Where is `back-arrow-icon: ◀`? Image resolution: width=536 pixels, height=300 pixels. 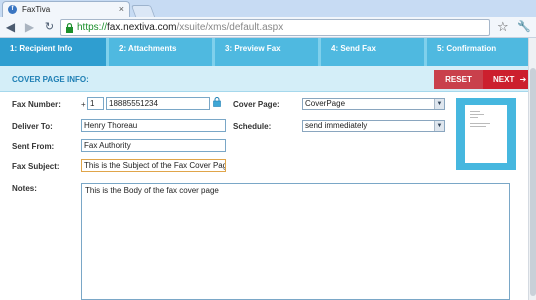
back-arrow-icon: ◀ is located at coordinates (10, 27).